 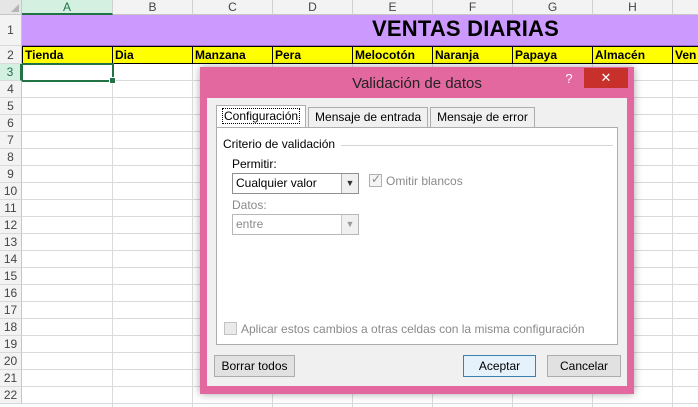 I want to click on apply-all-checkbox, so click(x=230, y=328).